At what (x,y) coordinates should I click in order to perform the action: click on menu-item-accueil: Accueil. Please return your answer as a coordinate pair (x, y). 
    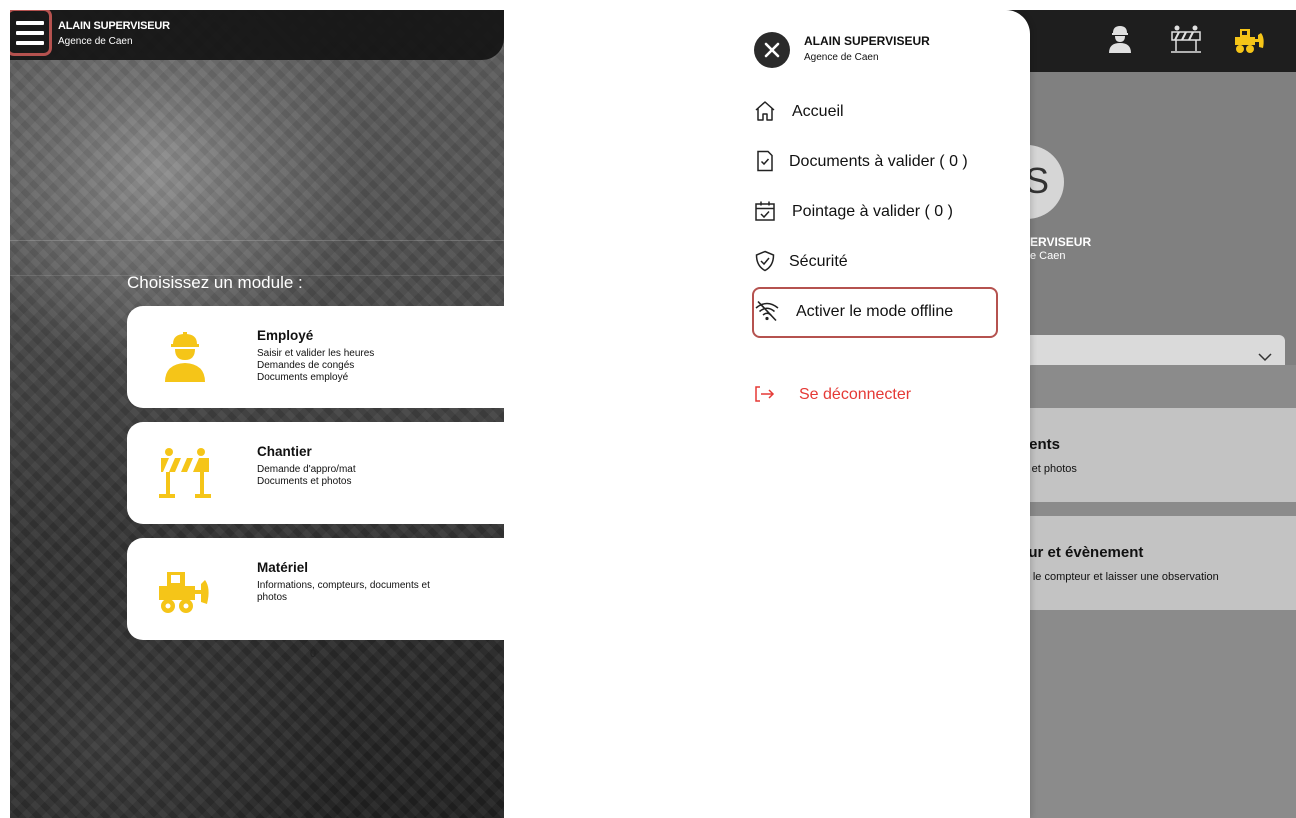
    Looking at the image, I should click on (829, 111).